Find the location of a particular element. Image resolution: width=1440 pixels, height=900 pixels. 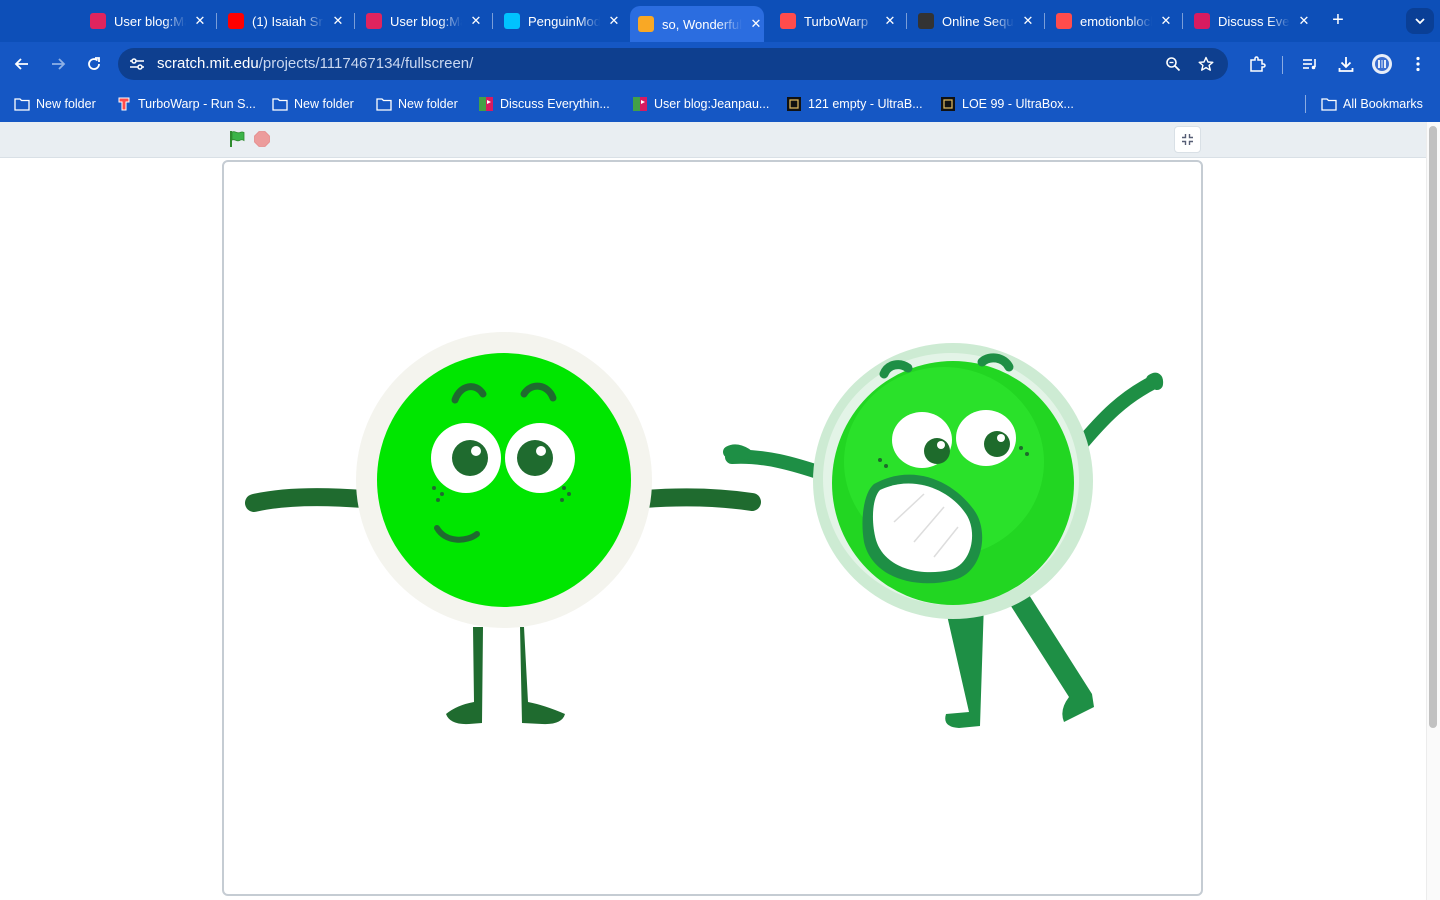

tab-search-button is located at coordinates (1420, 21).